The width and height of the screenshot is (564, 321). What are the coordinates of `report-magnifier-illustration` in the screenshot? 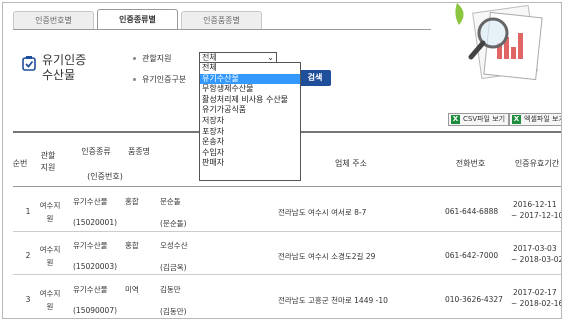 It's located at (499, 42).